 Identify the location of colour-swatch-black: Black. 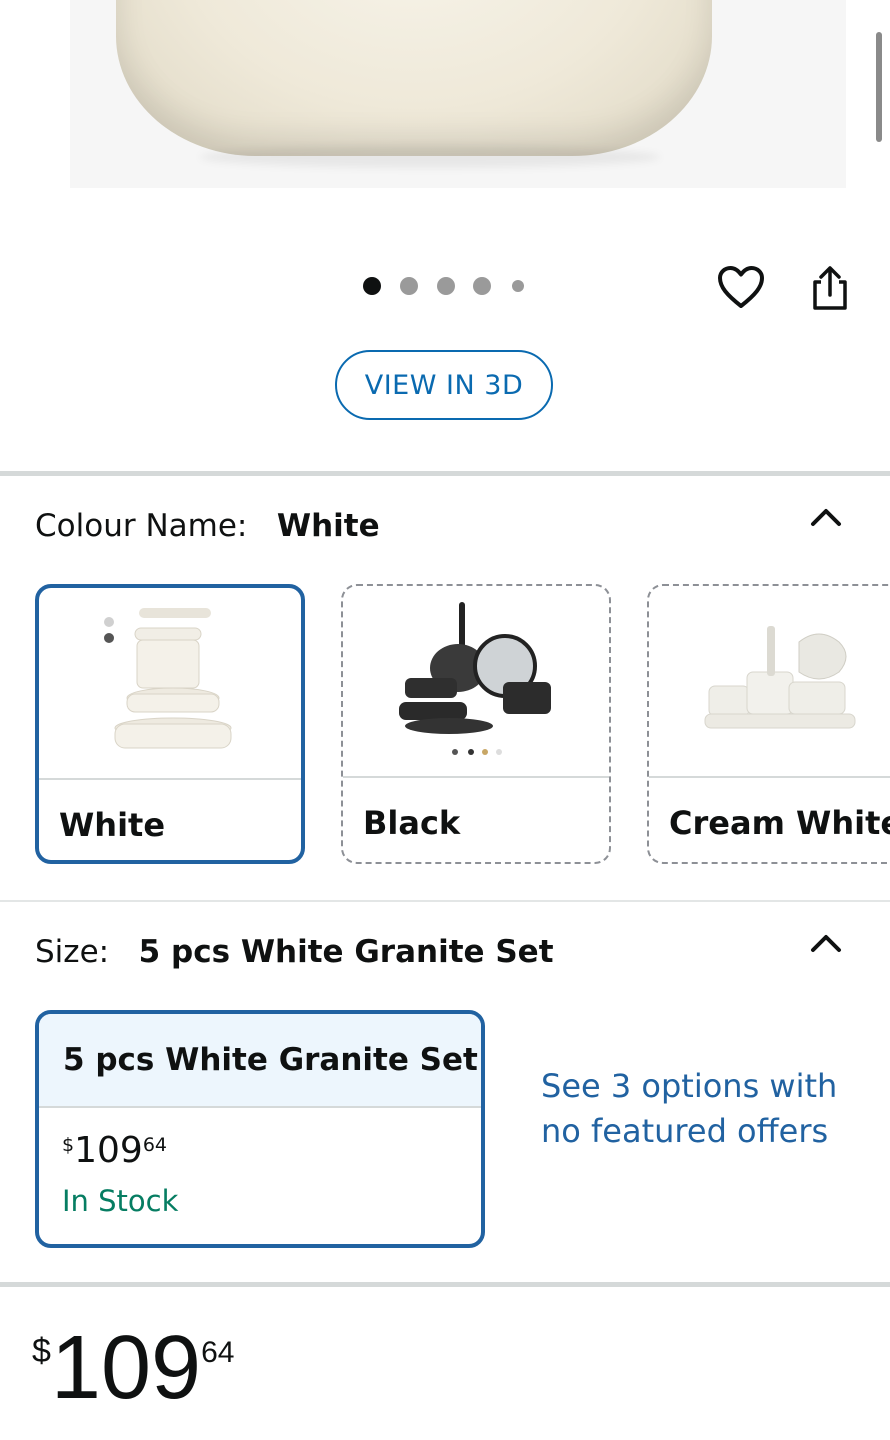
(476, 724).